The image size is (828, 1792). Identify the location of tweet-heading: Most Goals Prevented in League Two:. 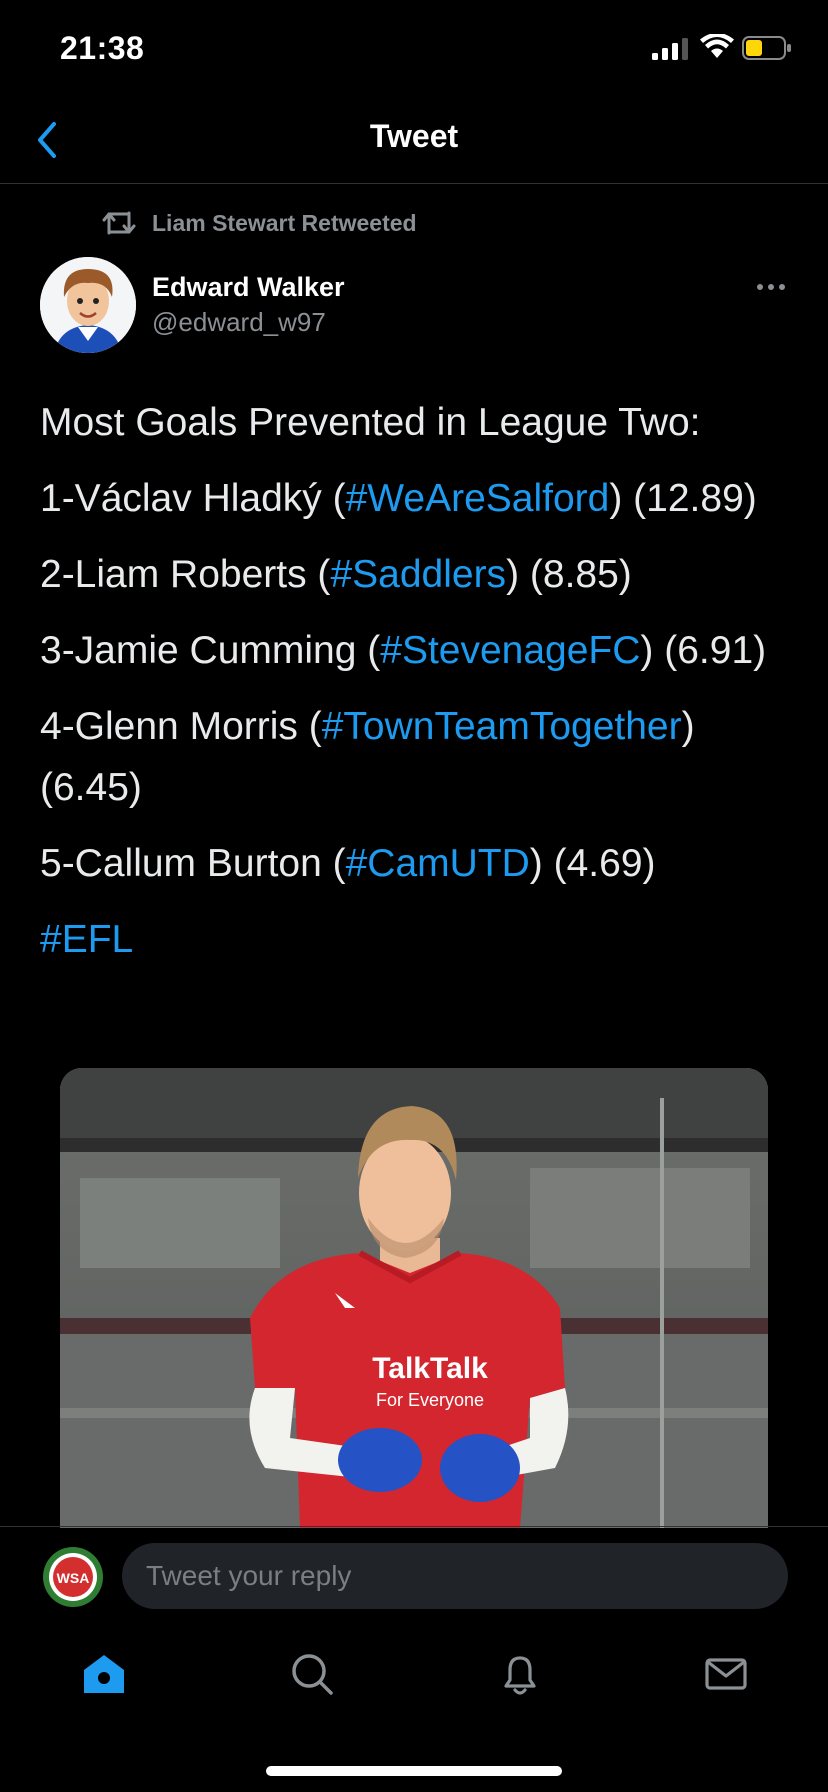
(370, 422).